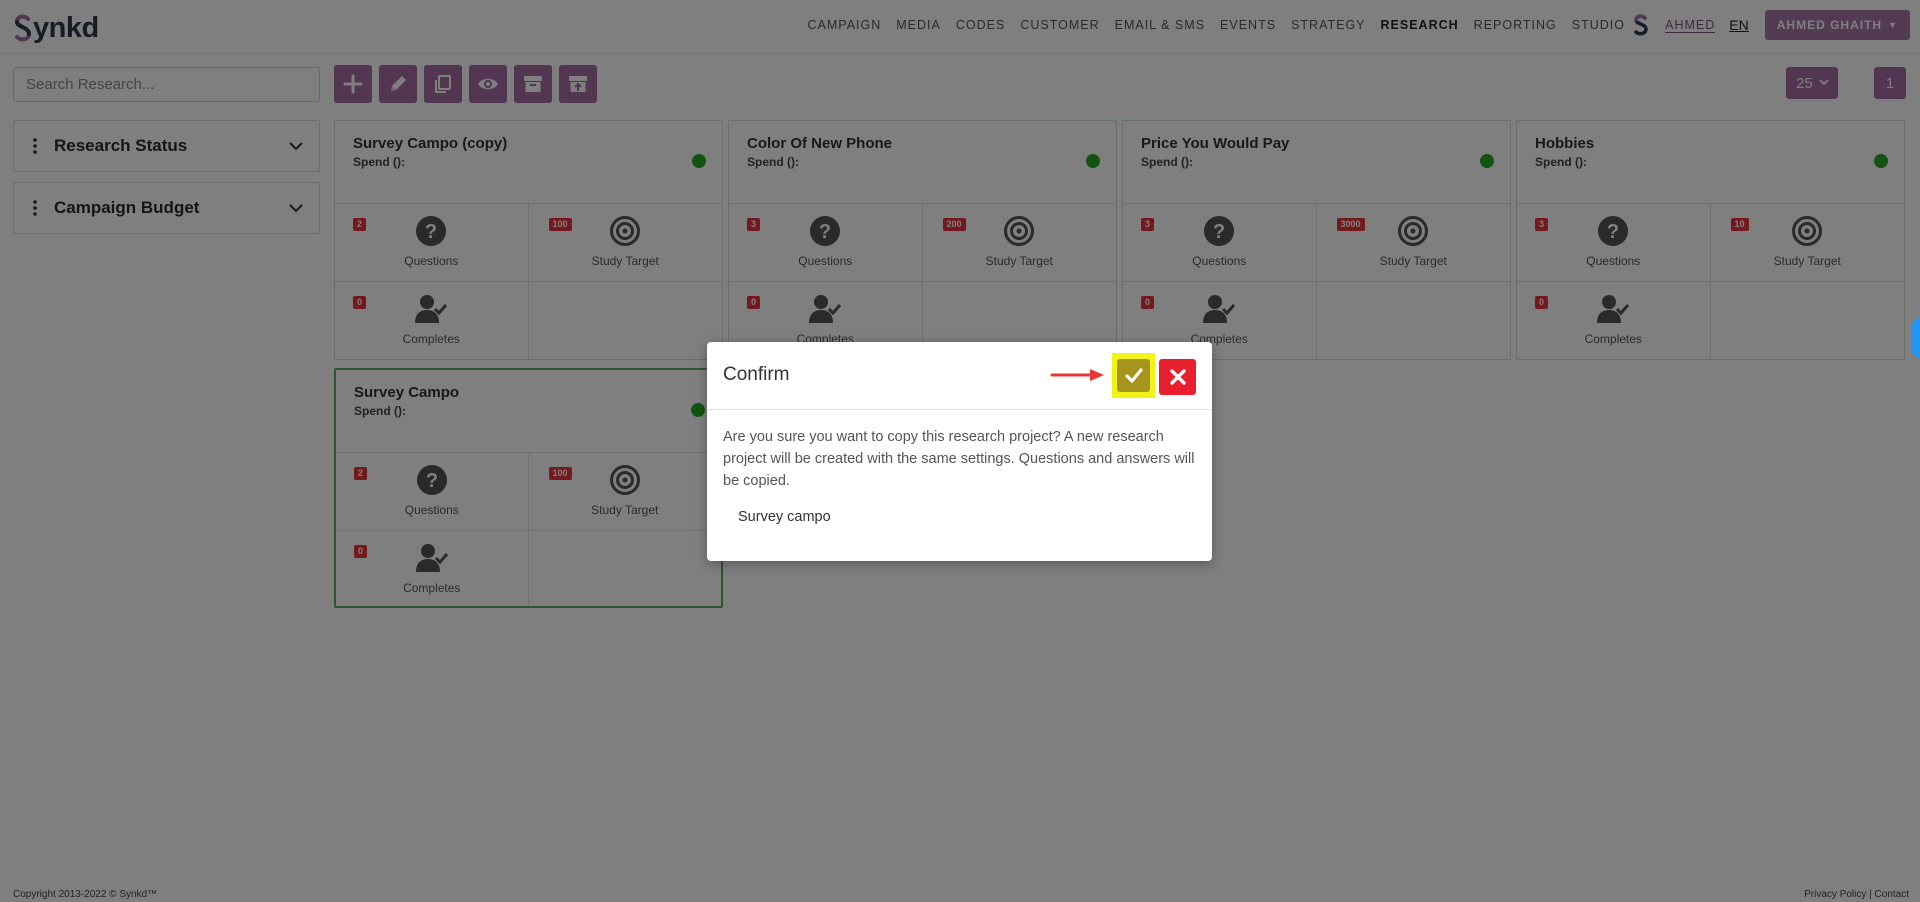 The width and height of the screenshot is (1920, 902). I want to click on annotation-arrow-icon, so click(1077, 375).